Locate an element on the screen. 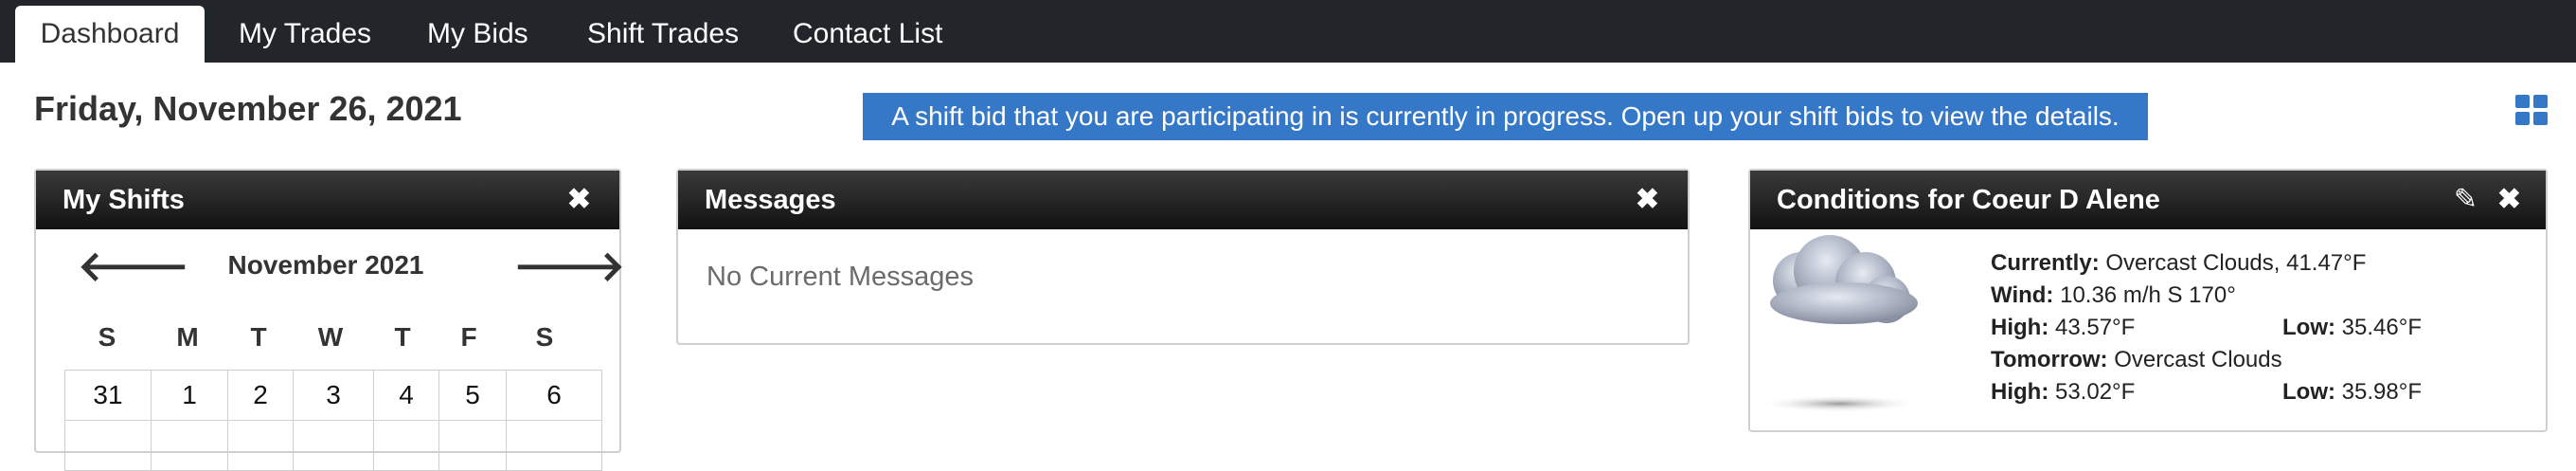 The image size is (2576, 471). my-shifts-title: My Shifts is located at coordinates (124, 200).